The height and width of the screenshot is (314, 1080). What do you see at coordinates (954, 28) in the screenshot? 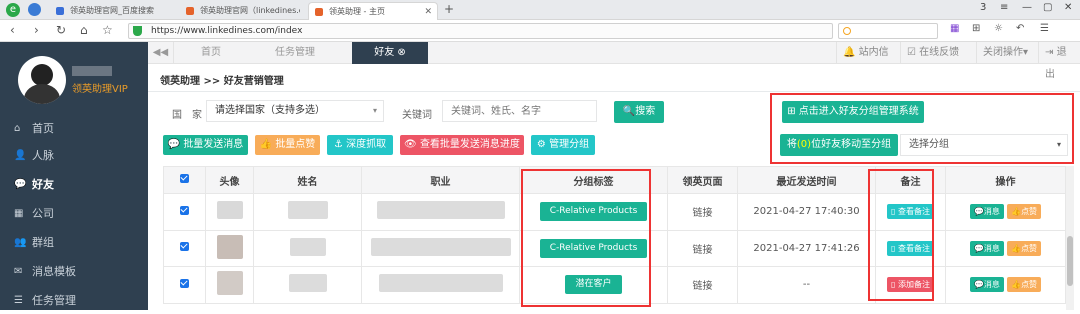
I see `extension-icon: ▦` at bounding box center [954, 28].